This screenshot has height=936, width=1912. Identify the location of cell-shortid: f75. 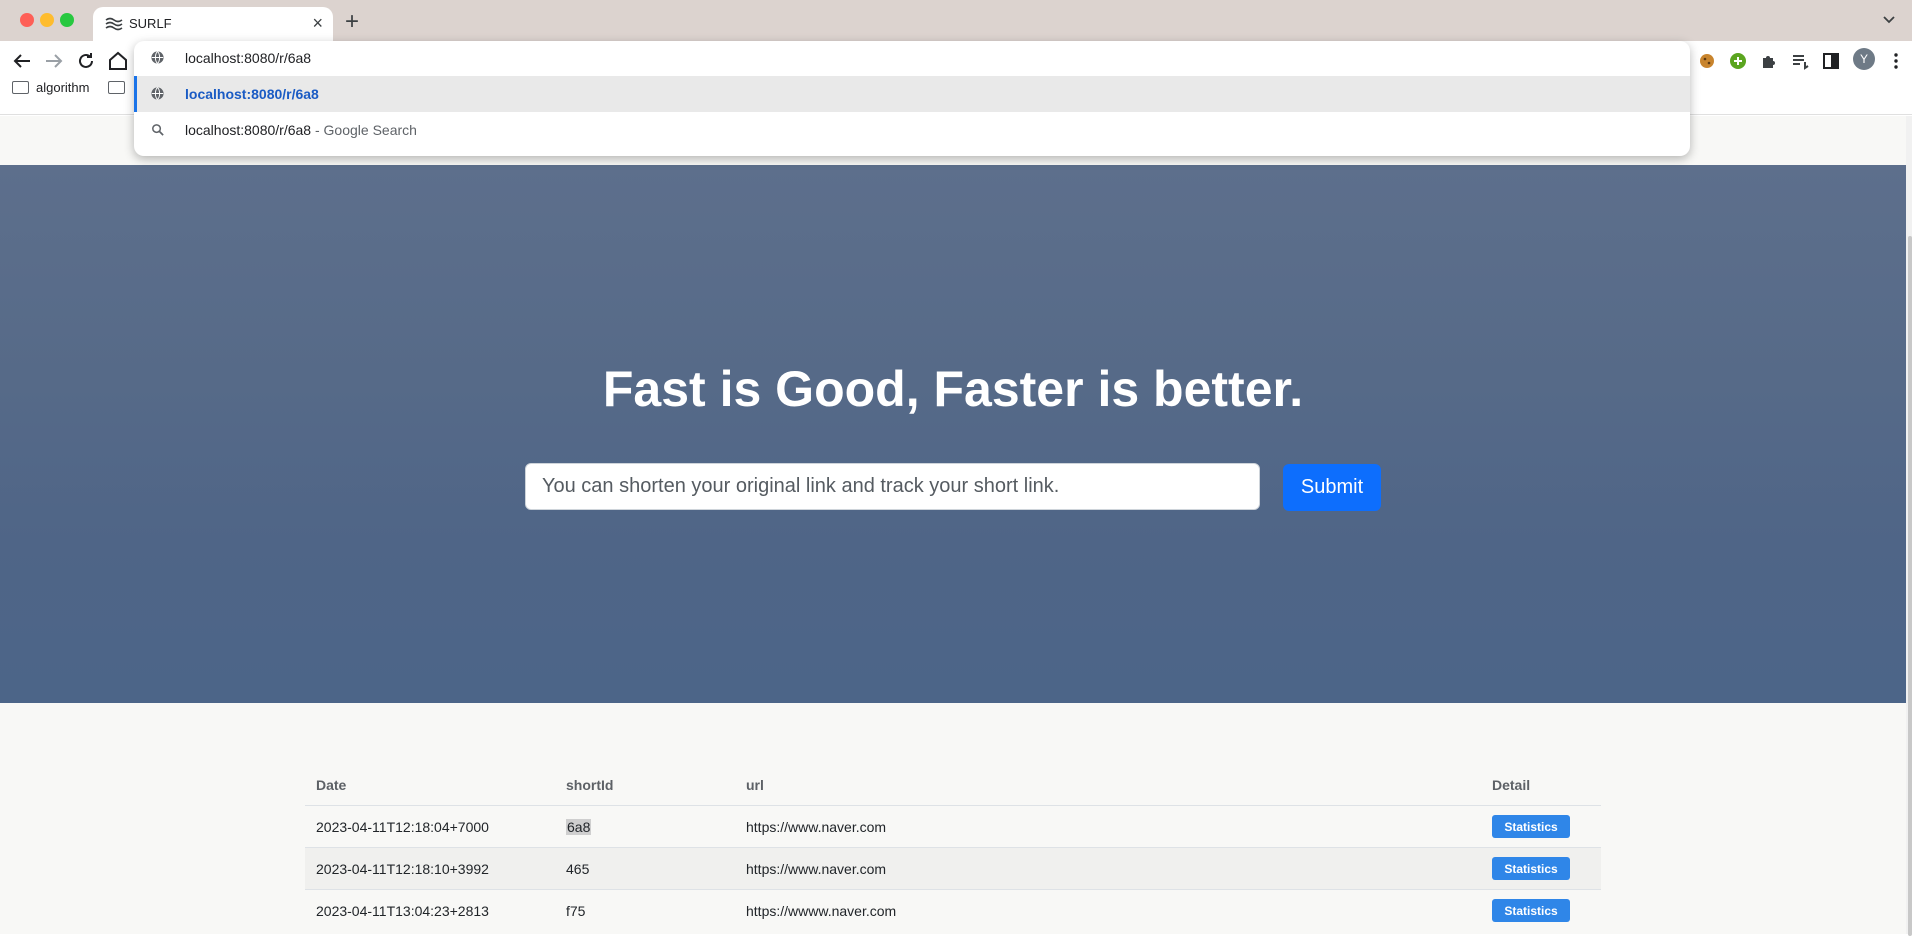
(576, 911).